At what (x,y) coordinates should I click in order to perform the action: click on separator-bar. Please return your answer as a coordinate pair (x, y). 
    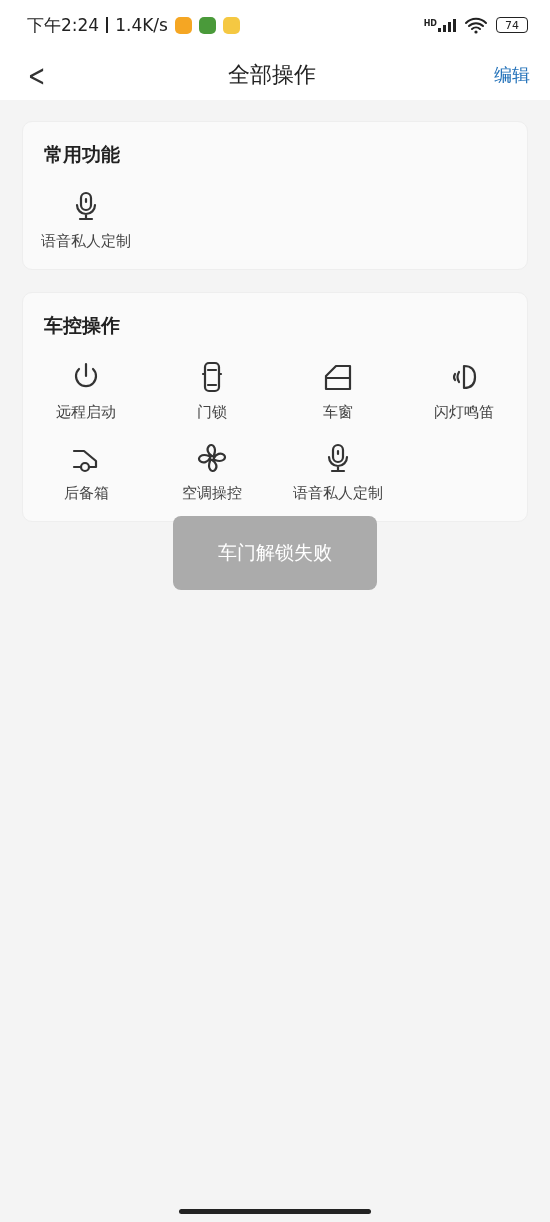
    Looking at the image, I should click on (107, 25).